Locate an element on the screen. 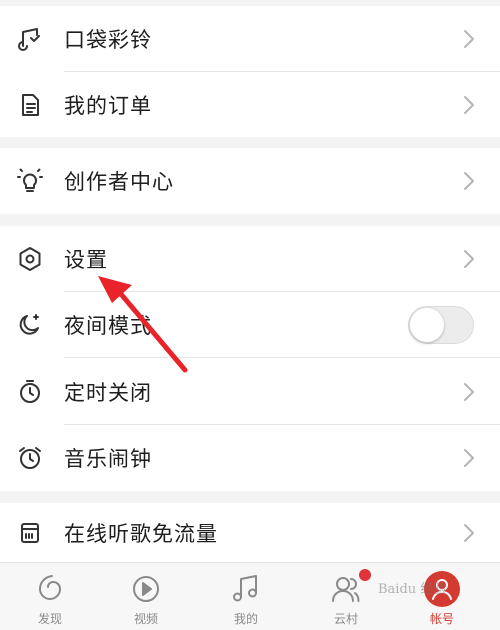 This screenshot has height=630, width=500. toggle-knob is located at coordinates (427, 325).